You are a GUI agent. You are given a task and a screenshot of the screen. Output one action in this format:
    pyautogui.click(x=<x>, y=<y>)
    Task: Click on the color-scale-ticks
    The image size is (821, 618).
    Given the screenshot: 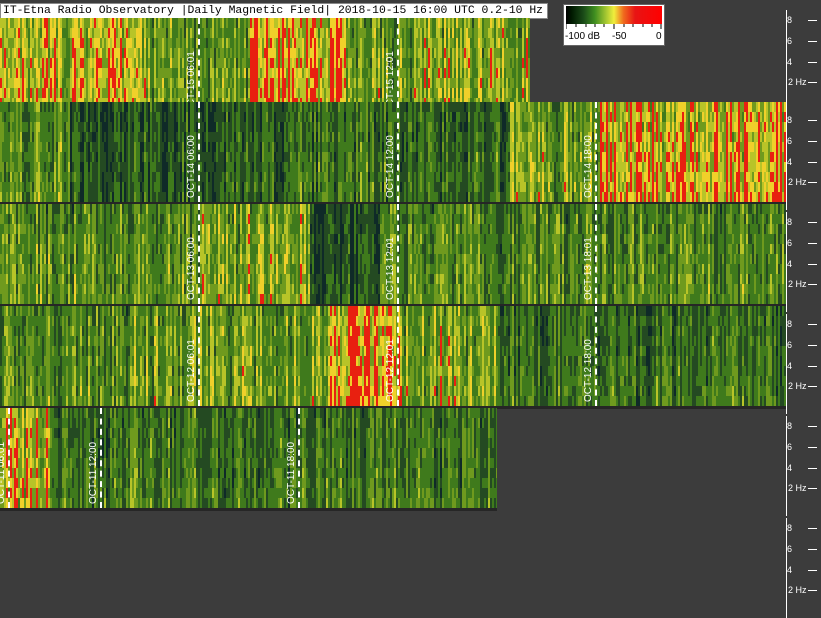 What is the action you would take?
    pyautogui.click(x=614, y=26)
    